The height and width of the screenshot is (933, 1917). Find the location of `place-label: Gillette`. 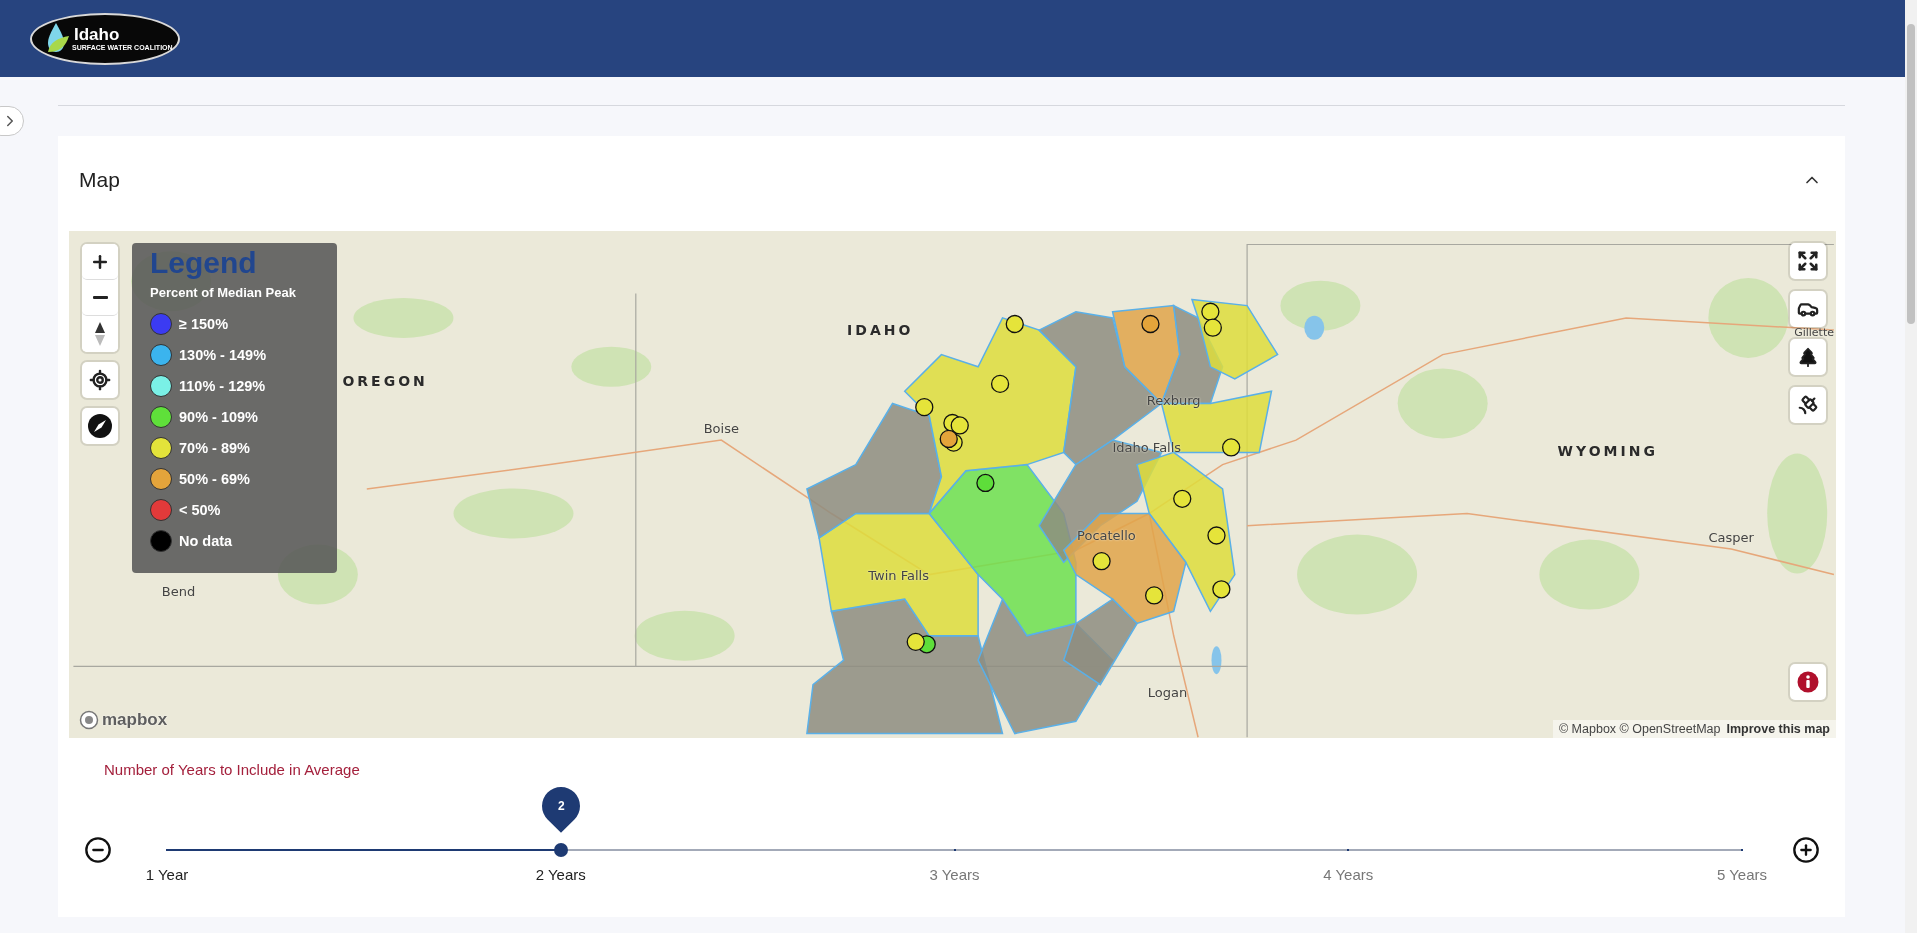

place-label: Gillette is located at coordinates (1814, 333).